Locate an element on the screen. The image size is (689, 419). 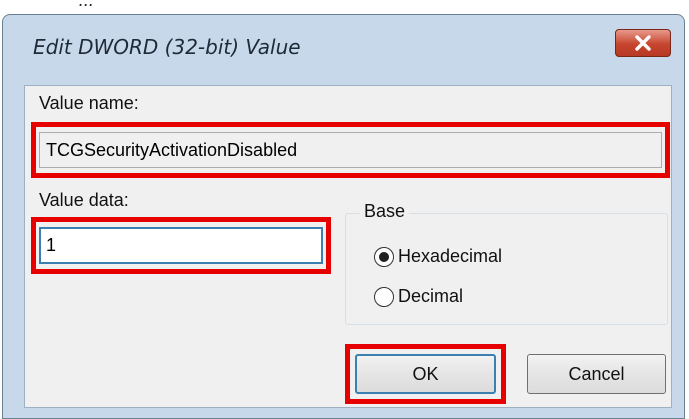
close-button is located at coordinates (643, 43).